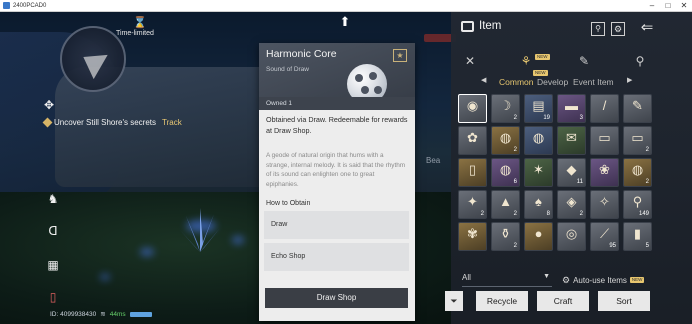  Describe the element at coordinates (538, 236) in the screenshot. I see `item-slot-orb: ●` at that location.